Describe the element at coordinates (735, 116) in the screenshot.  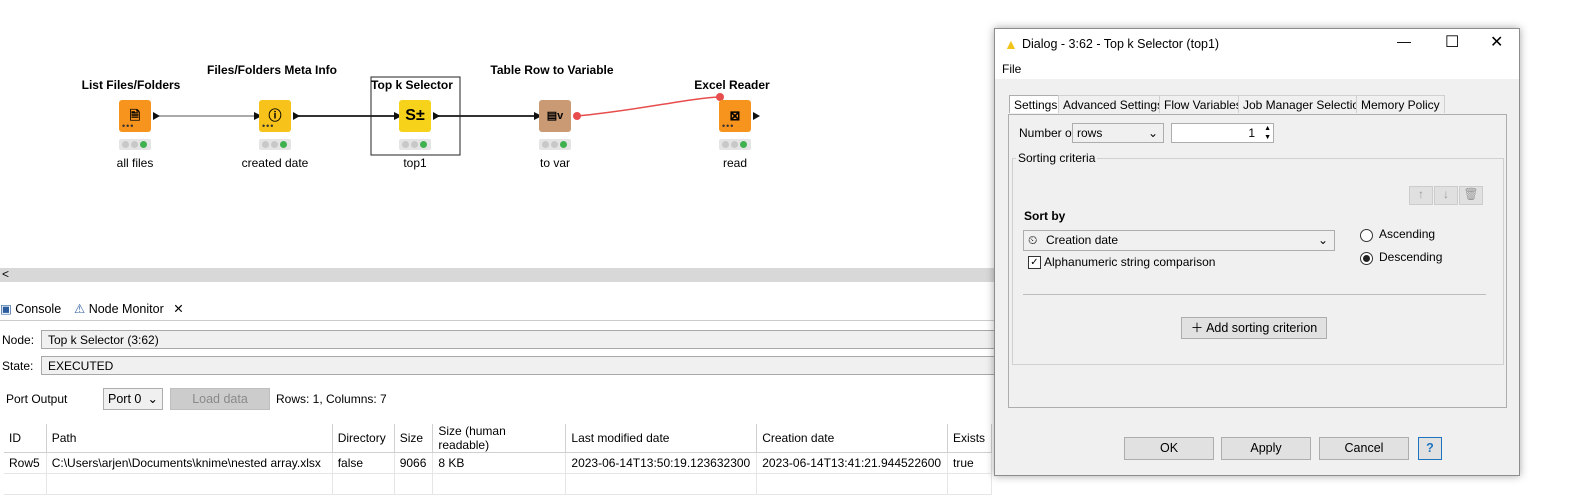
I see `excel-reader-icon: ⊠ •••` at that location.